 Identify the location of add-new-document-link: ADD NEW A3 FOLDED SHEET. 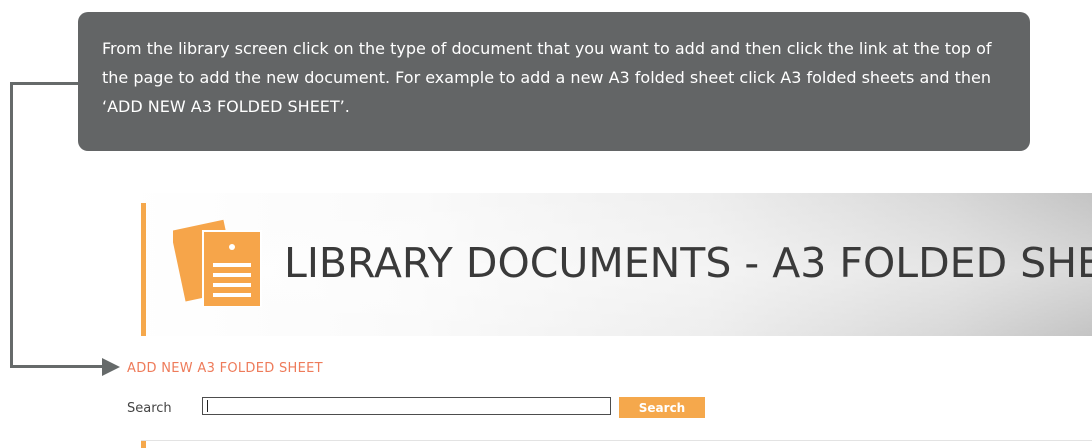
(225, 368).